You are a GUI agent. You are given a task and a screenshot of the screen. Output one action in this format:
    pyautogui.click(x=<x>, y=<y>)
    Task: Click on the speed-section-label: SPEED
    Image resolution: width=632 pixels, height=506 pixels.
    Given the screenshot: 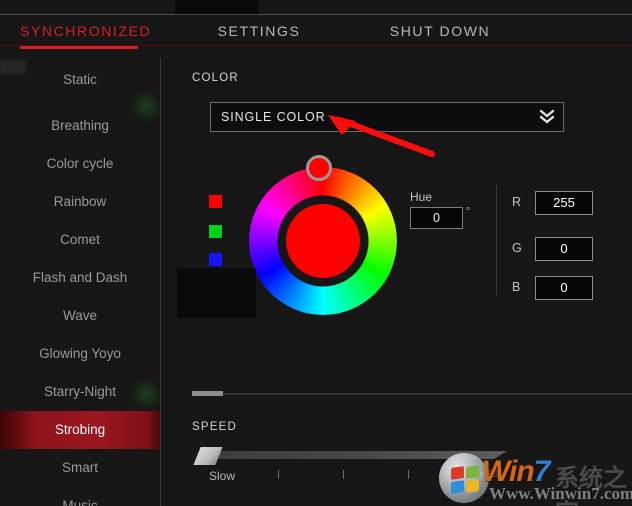 What is the action you would take?
    pyautogui.click(x=214, y=427)
    